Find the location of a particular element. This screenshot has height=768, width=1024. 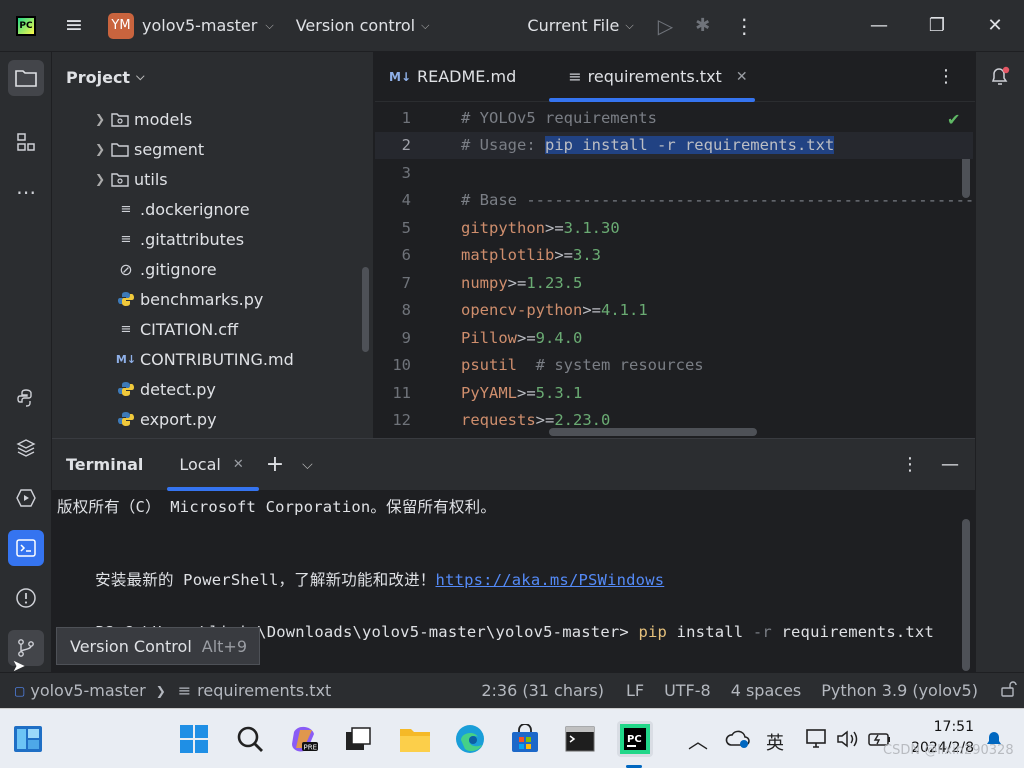

code-line: 12 requests>=2.23.0 is located at coordinates (674, 421).